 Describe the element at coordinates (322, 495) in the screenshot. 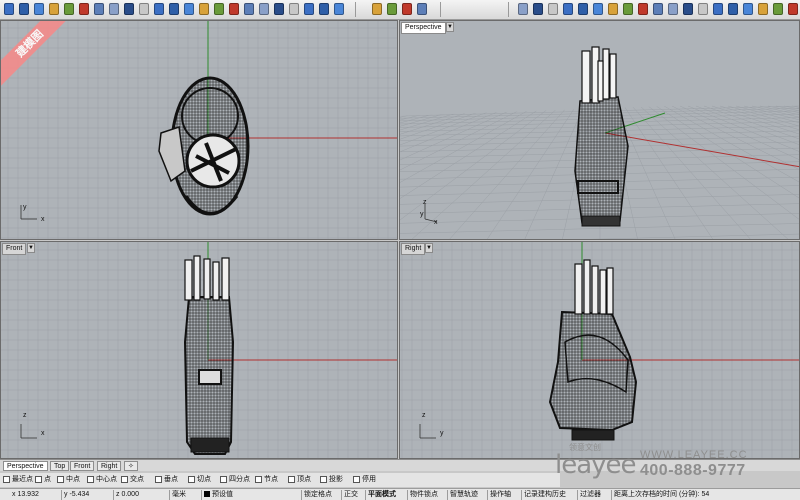

I see `status-lock-grid: 锁定格点` at that location.